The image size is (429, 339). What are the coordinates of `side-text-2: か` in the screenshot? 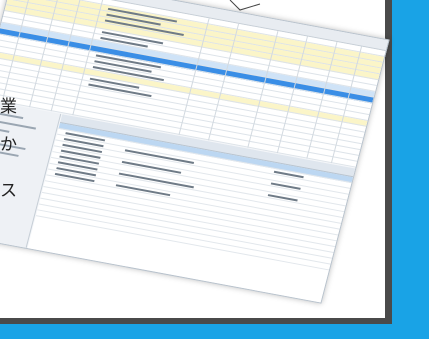 It's located at (8, 145).